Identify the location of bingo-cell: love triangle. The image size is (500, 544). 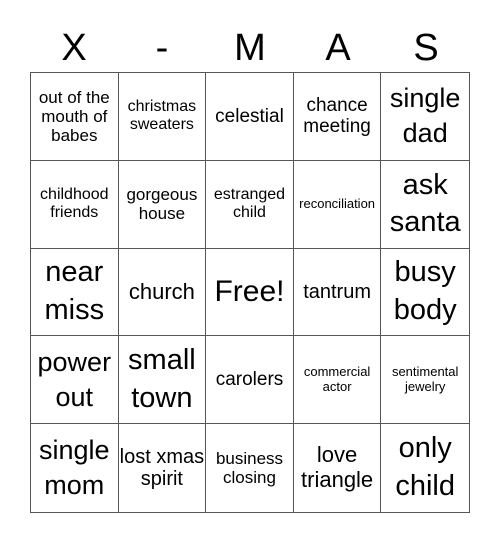
(338, 468).